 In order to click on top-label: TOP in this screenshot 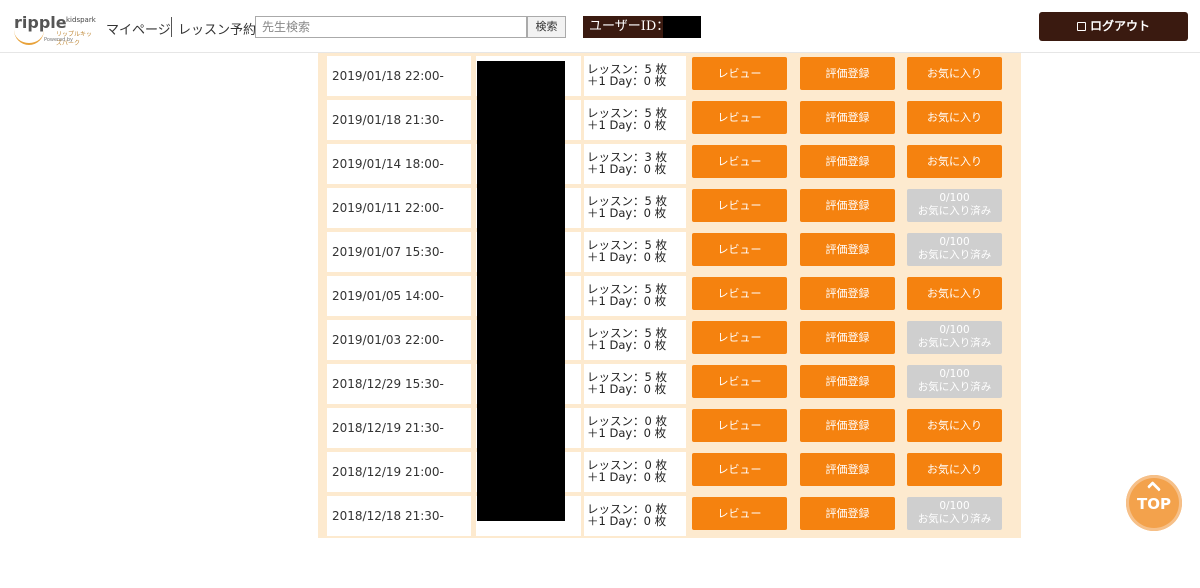, I will do `click(1154, 504)`.